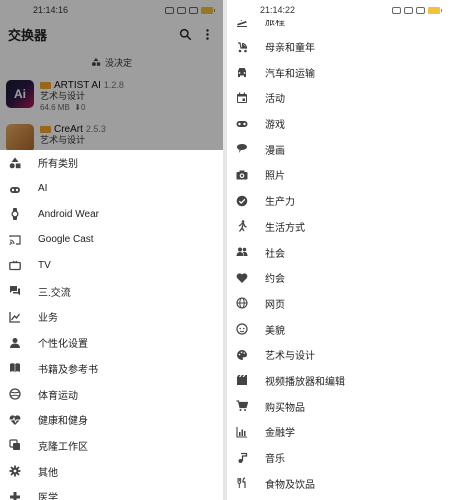 The width and height of the screenshot is (450, 500). What do you see at coordinates (290, 49) in the screenshot?
I see `menu-label: 母亲和童年` at bounding box center [290, 49].